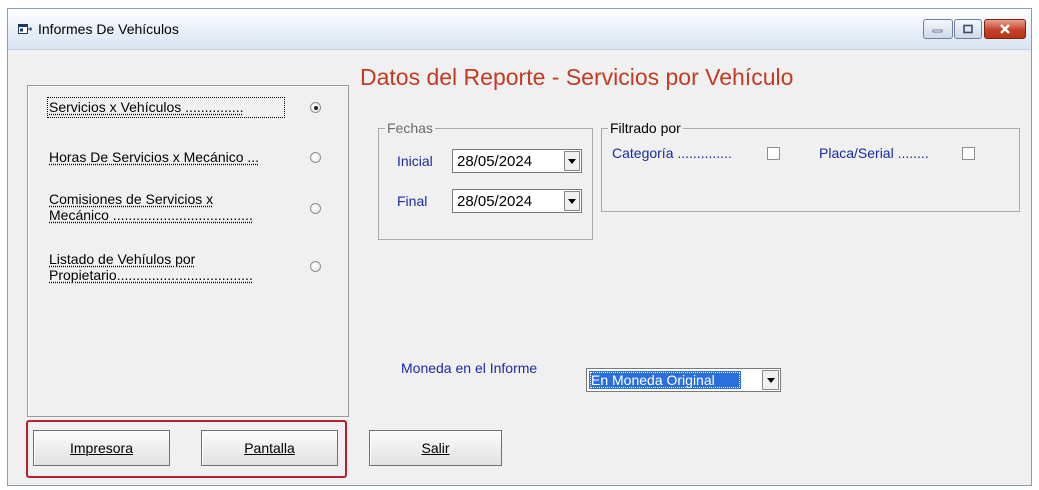 The width and height of the screenshot is (1039, 490). Describe the element at coordinates (415, 161) in the screenshot. I see `inicial-label: Inicial` at that location.